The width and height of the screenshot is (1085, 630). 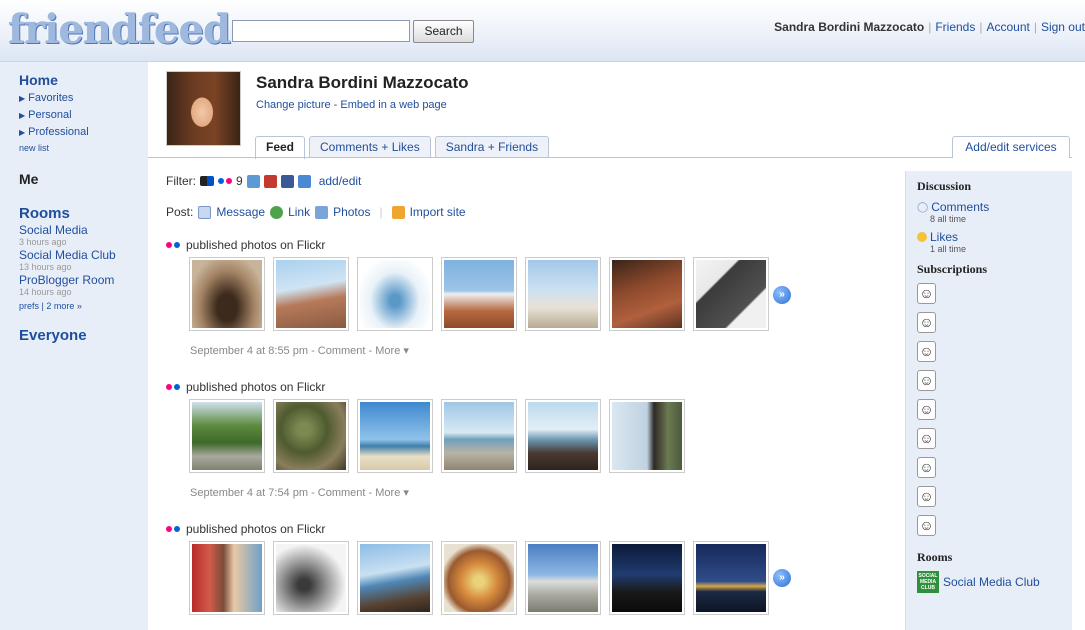 What do you see at coordinates (83, 132) in the screenshot?
I see `sidebar-item-professional: ▶ Professional` at bounding box center [83, 132].